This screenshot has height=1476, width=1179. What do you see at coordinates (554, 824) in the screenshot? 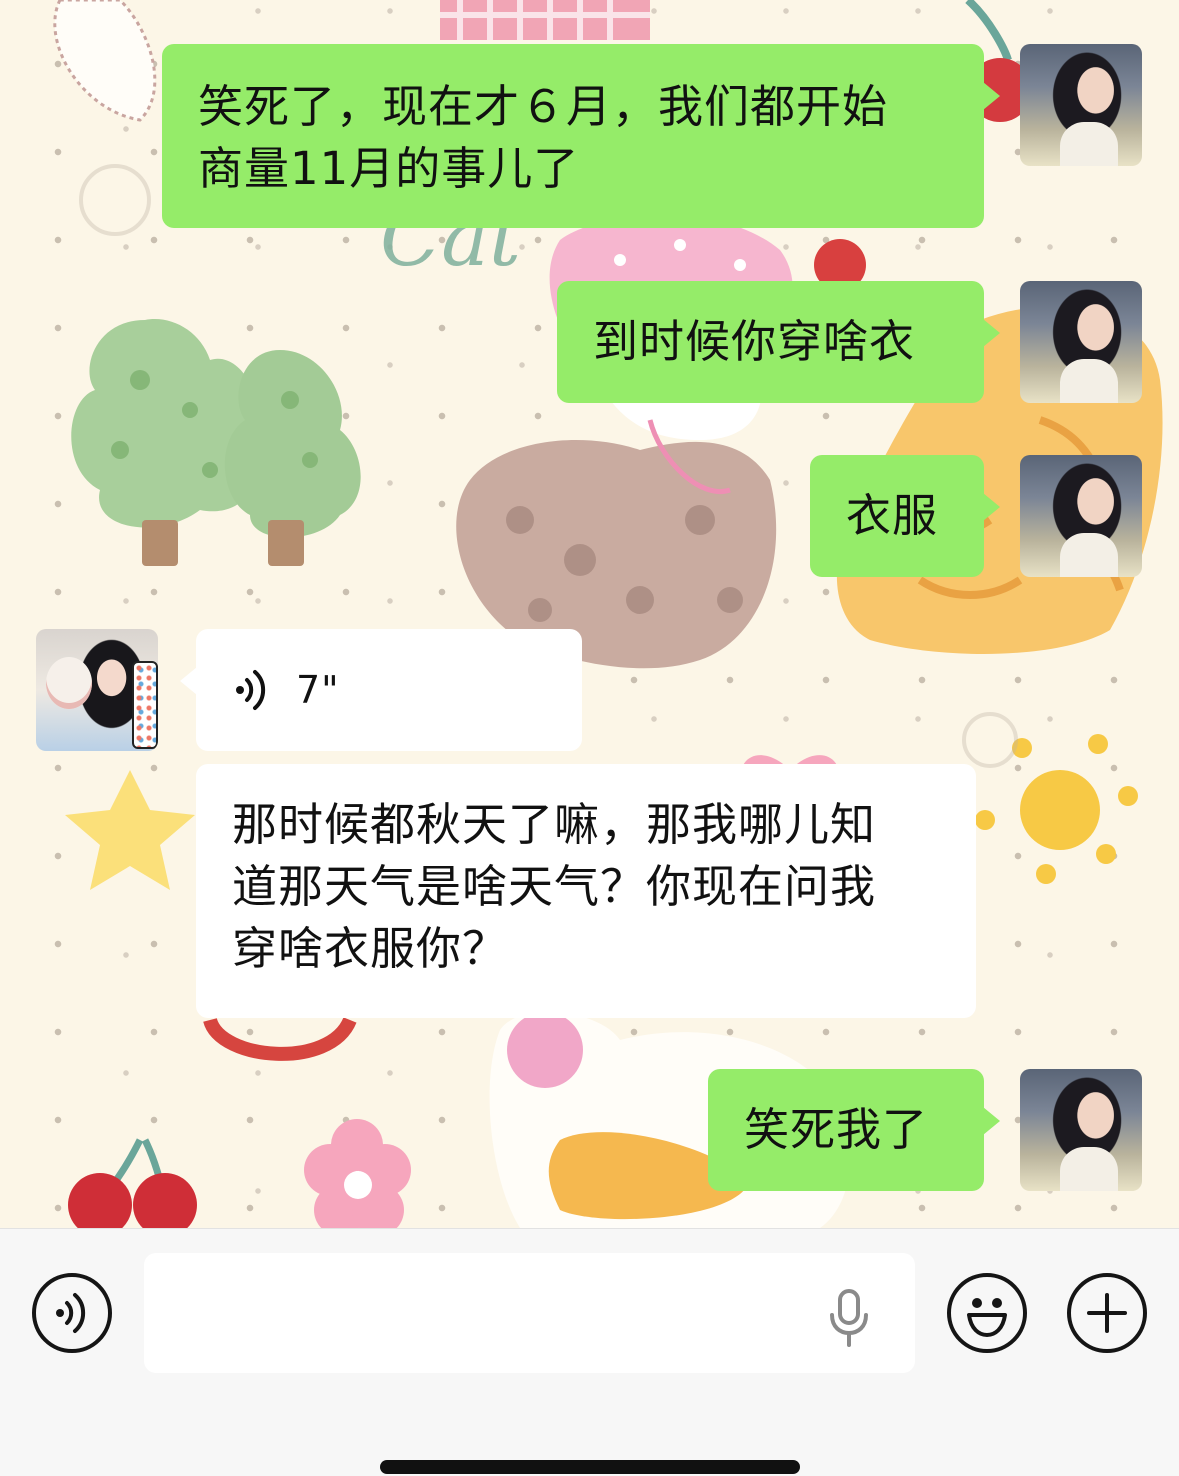
I see `message-text-line: 那时候都秋天了嘛，那我哪儿知` at bounding box center [554, 824].